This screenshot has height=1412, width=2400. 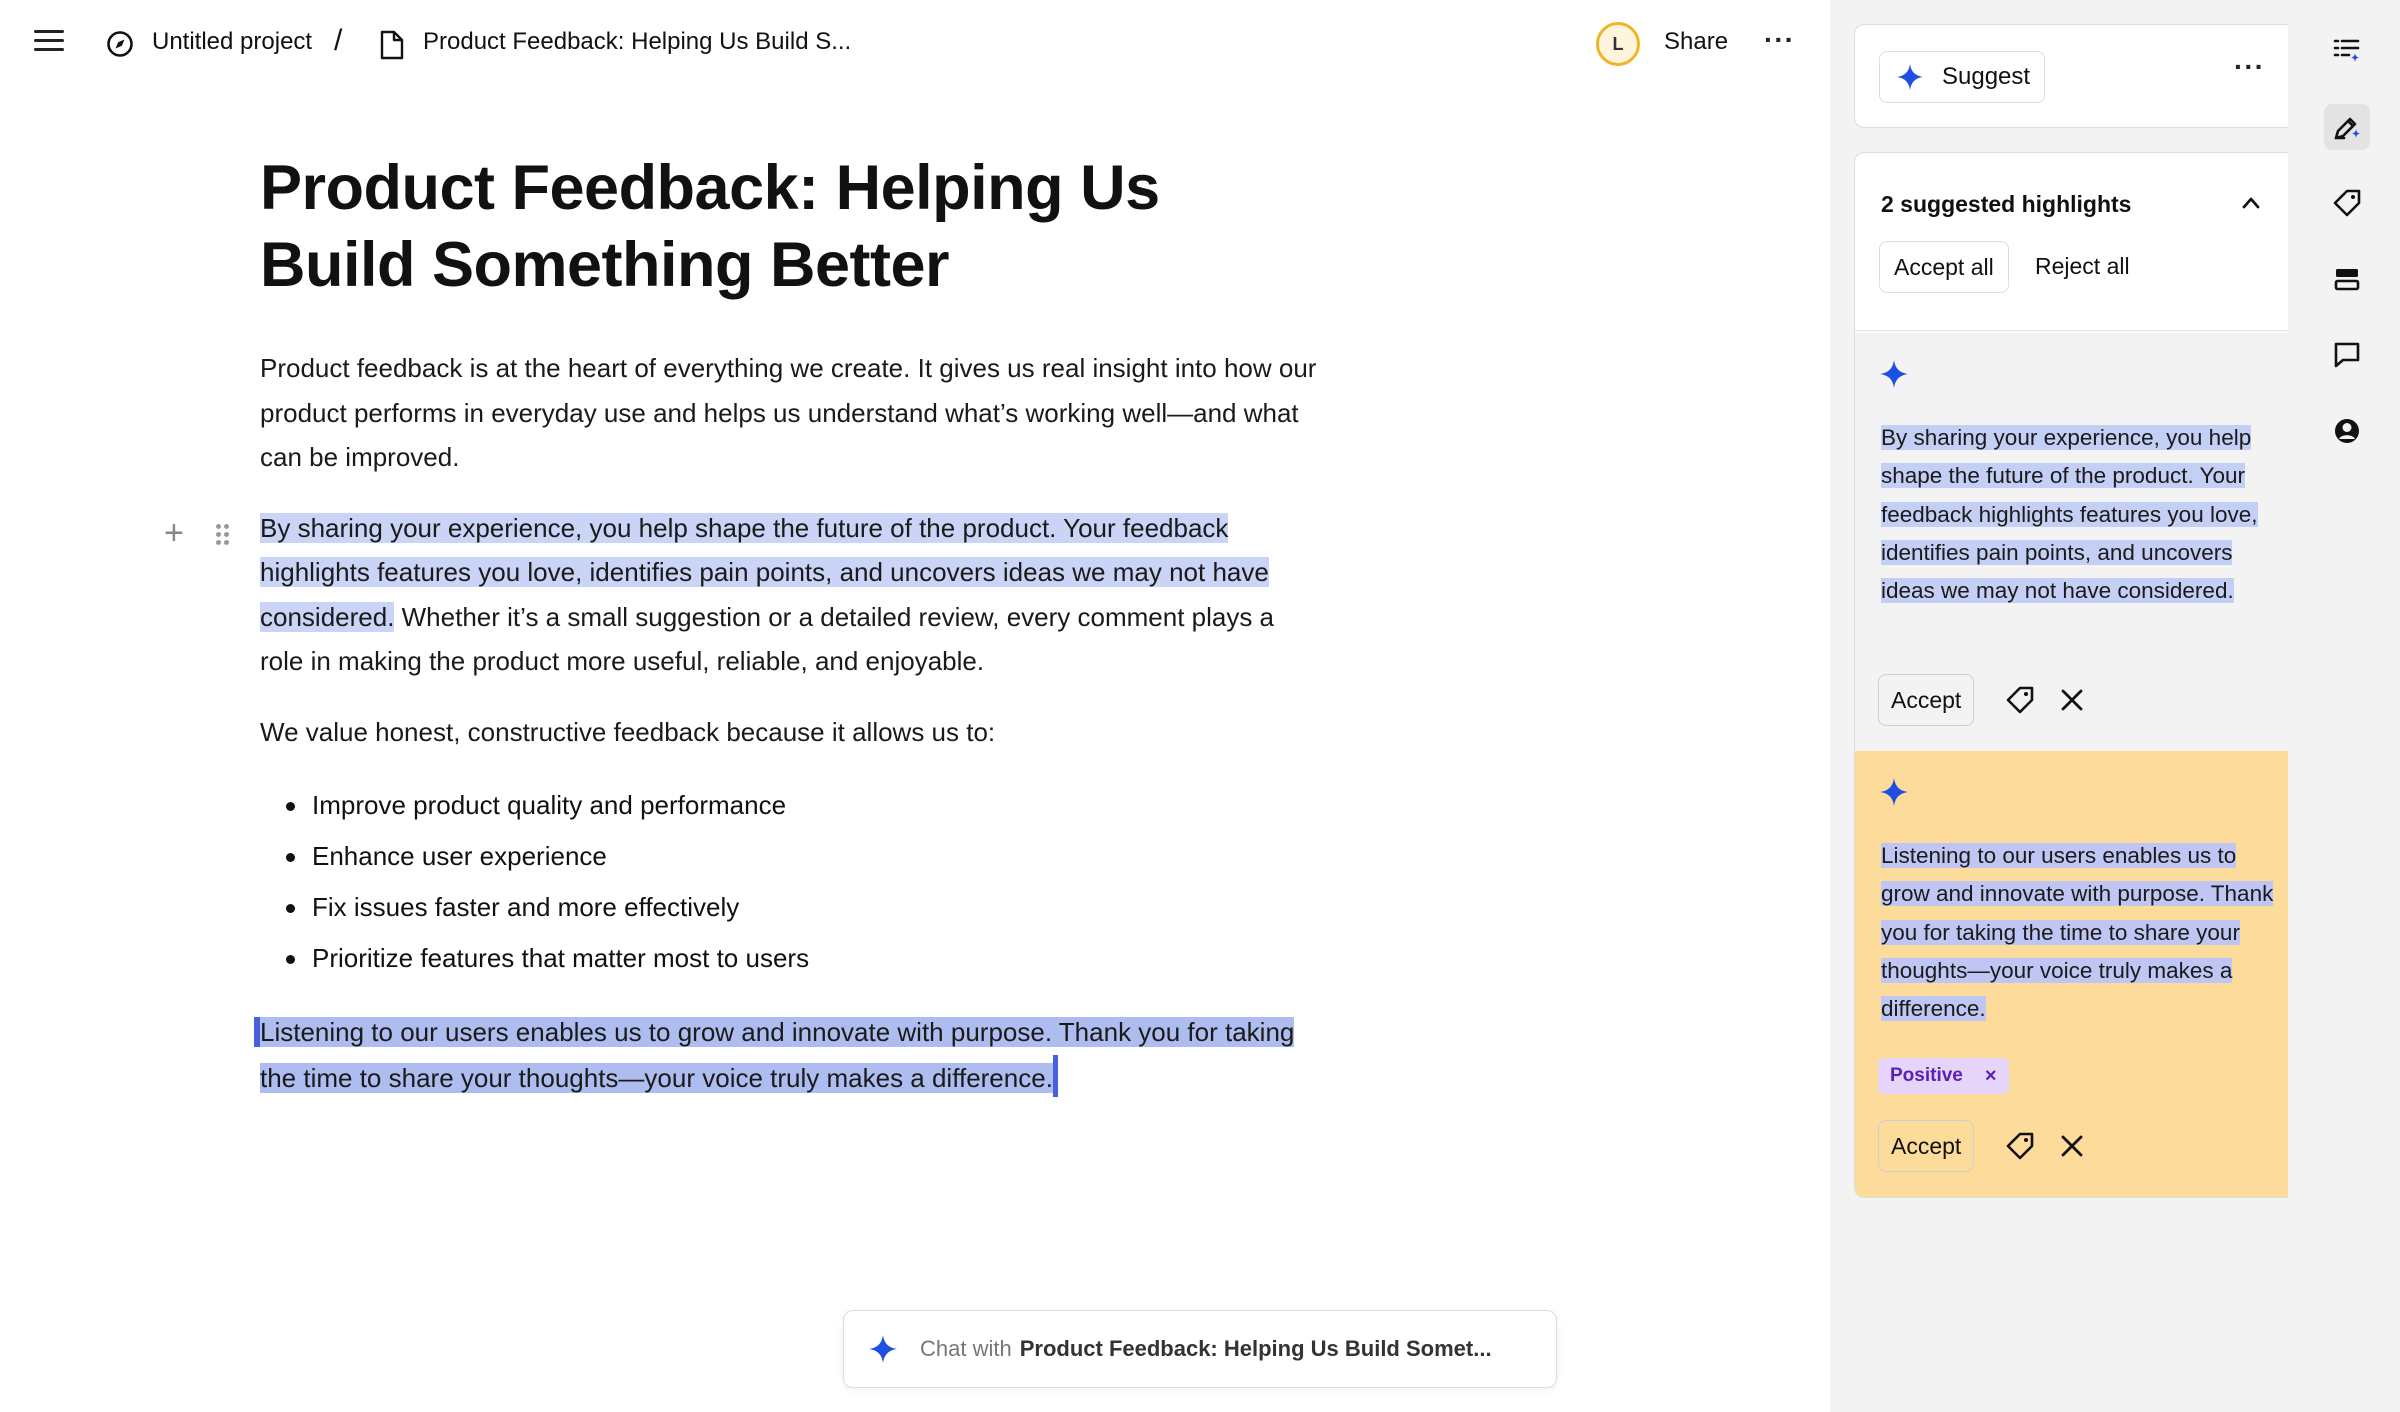 I want to click on tags-tool, so click(x=2347, y=203).